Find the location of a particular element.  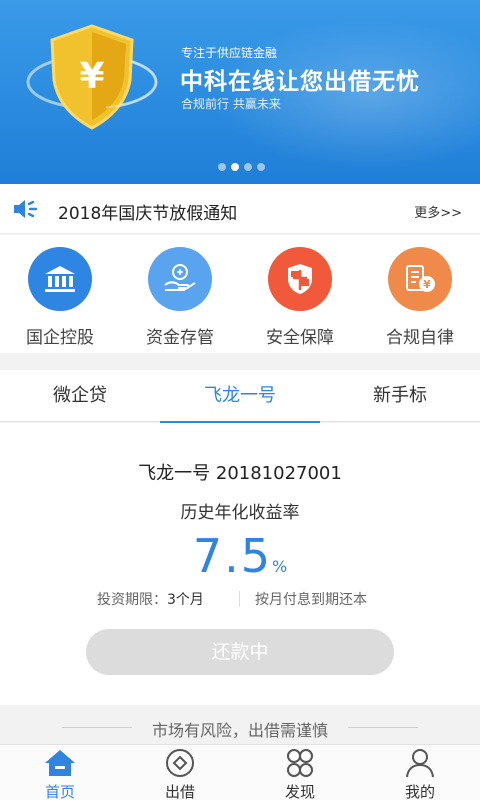

user-icon is located at coordinates (420, 763).